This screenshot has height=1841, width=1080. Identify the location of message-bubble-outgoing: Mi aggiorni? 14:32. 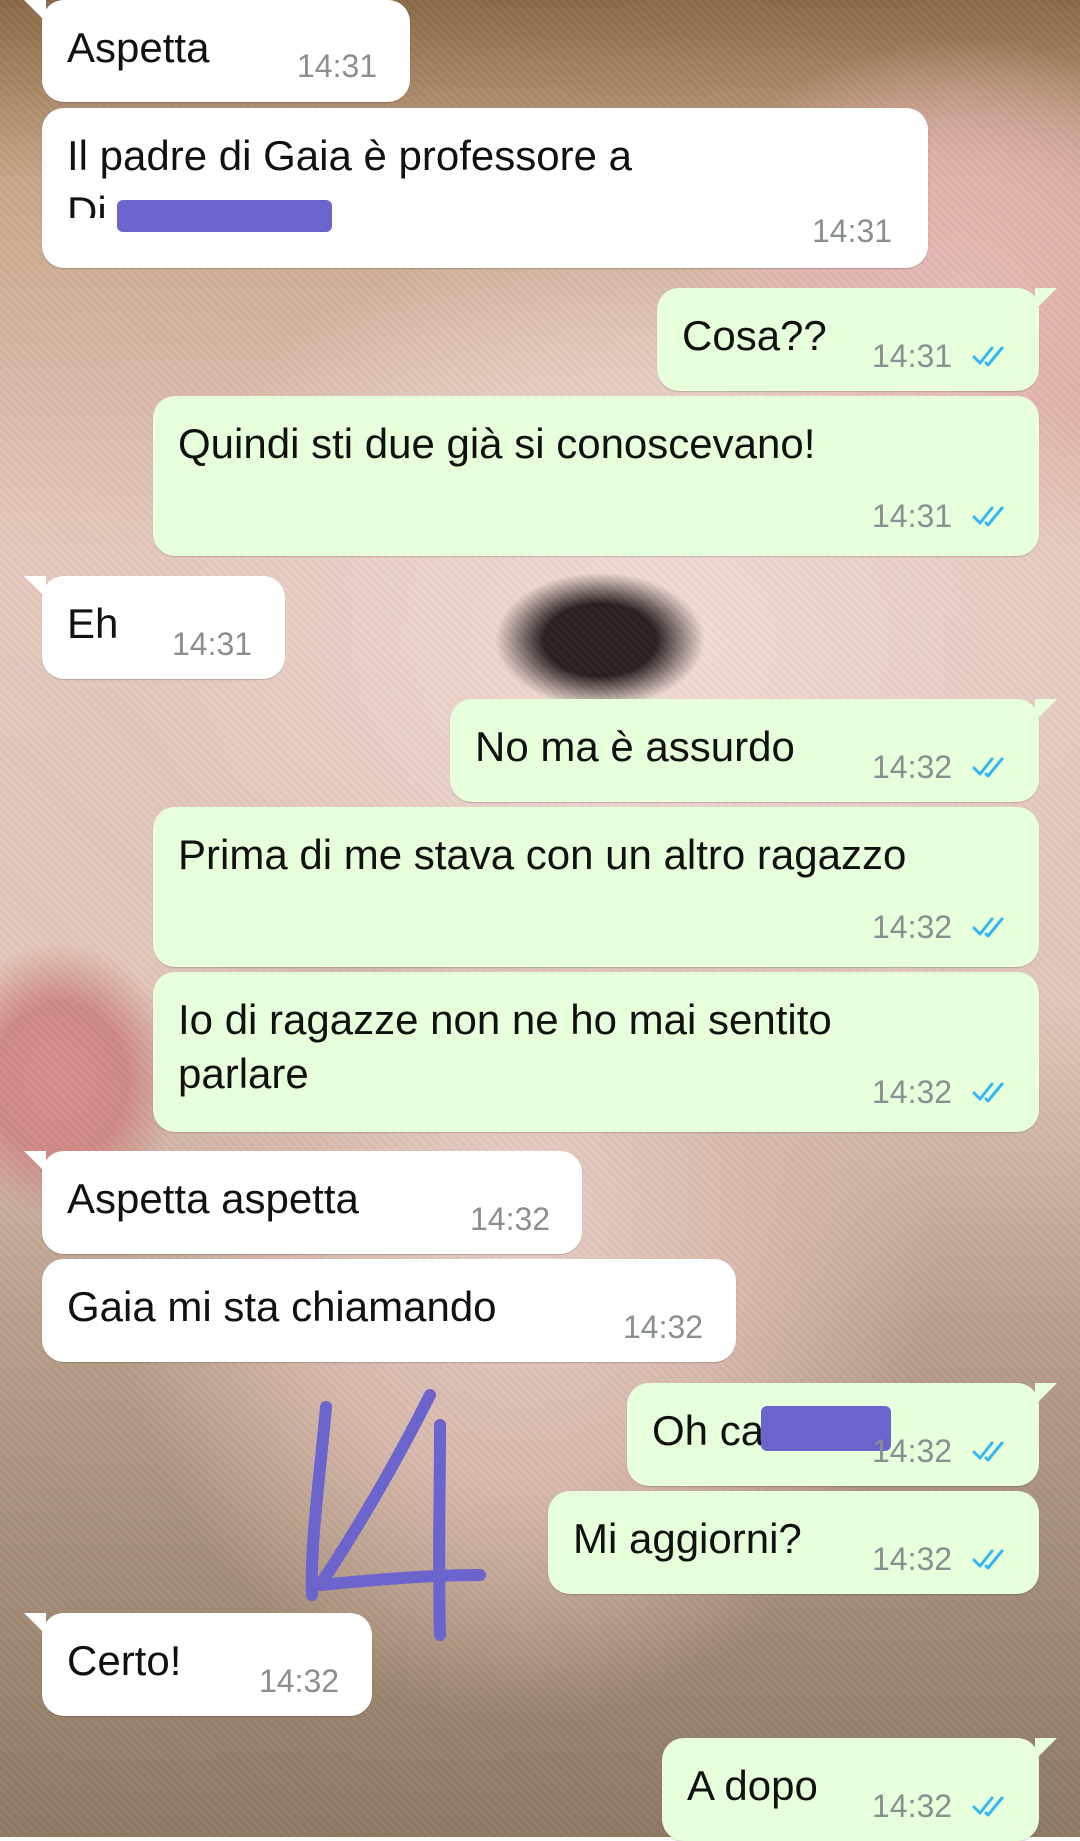
(793, 1542).